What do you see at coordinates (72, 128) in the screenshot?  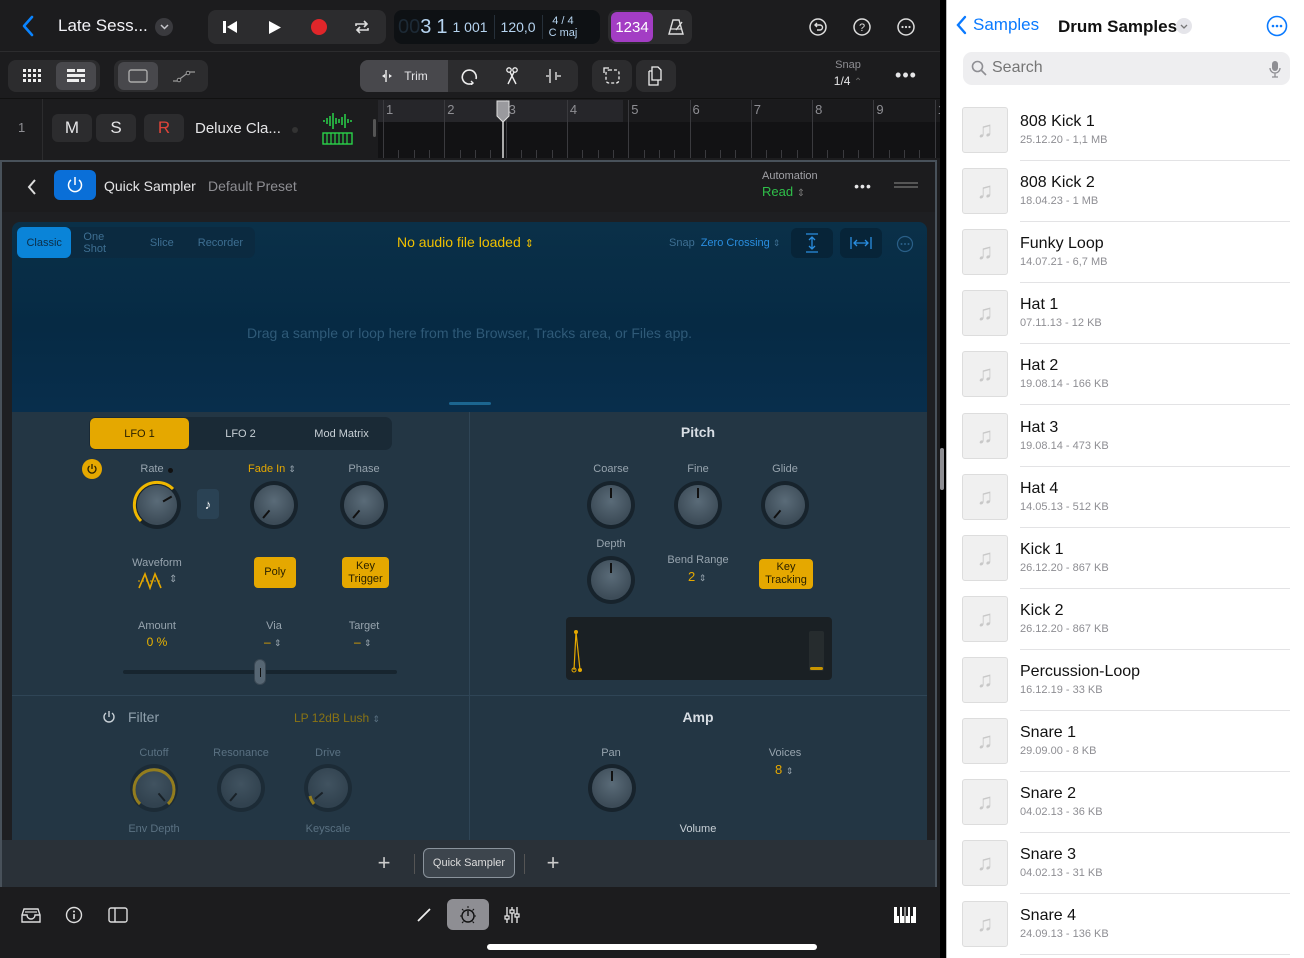 I see `mute-button: M` at bounding box center [72, 128].